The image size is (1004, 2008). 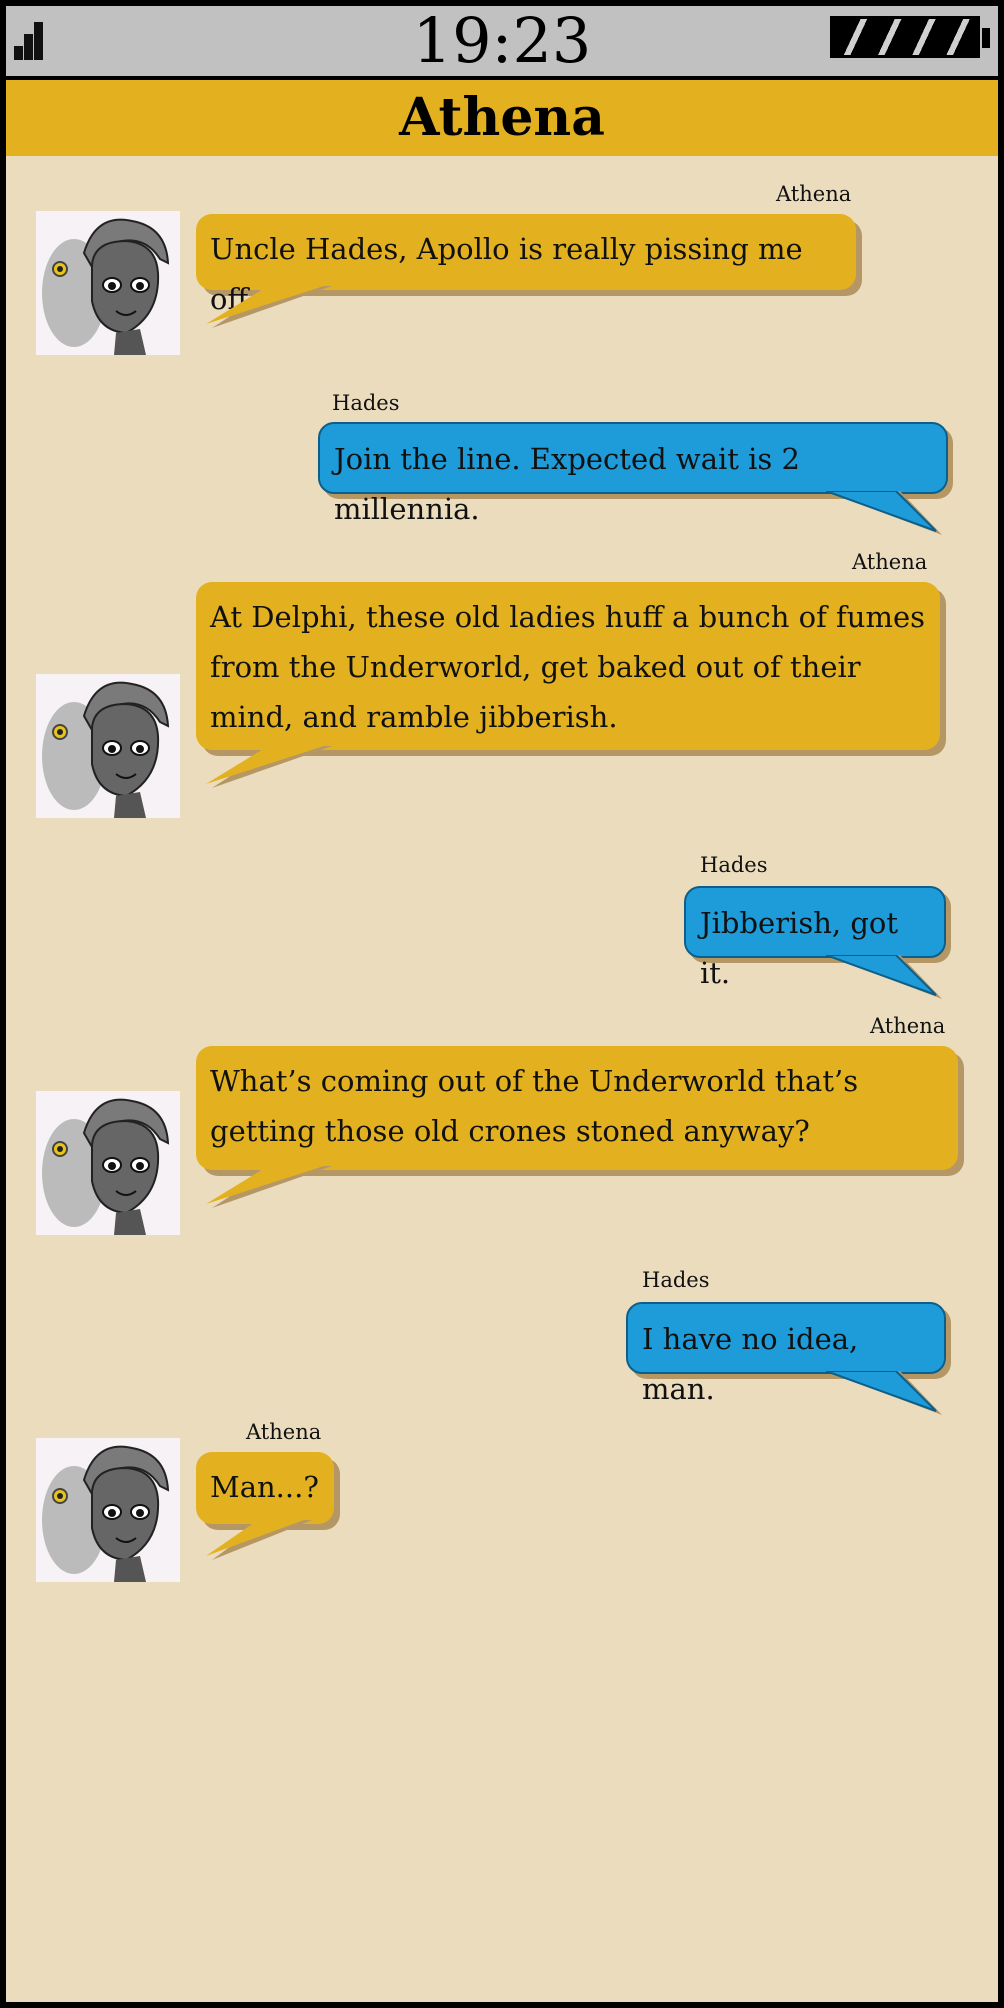 I want to click on message-bubble: I have no idea, man., so click(x=786, y=1354).